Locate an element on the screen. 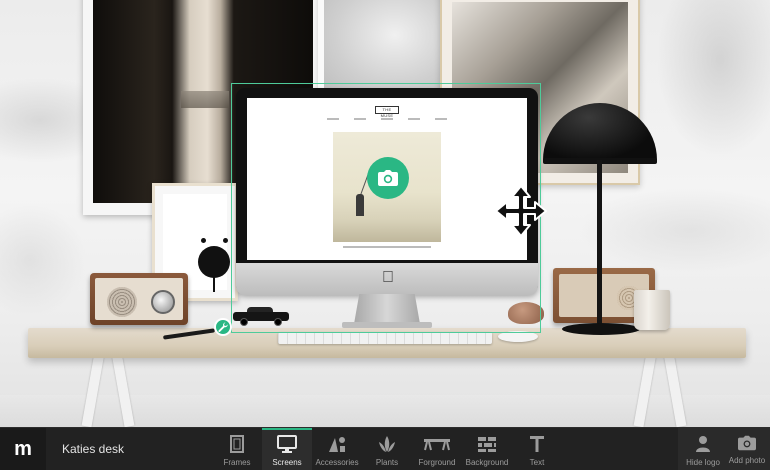 The image size is (770, 470). monitor-icon is located at coordinates (287, 444).